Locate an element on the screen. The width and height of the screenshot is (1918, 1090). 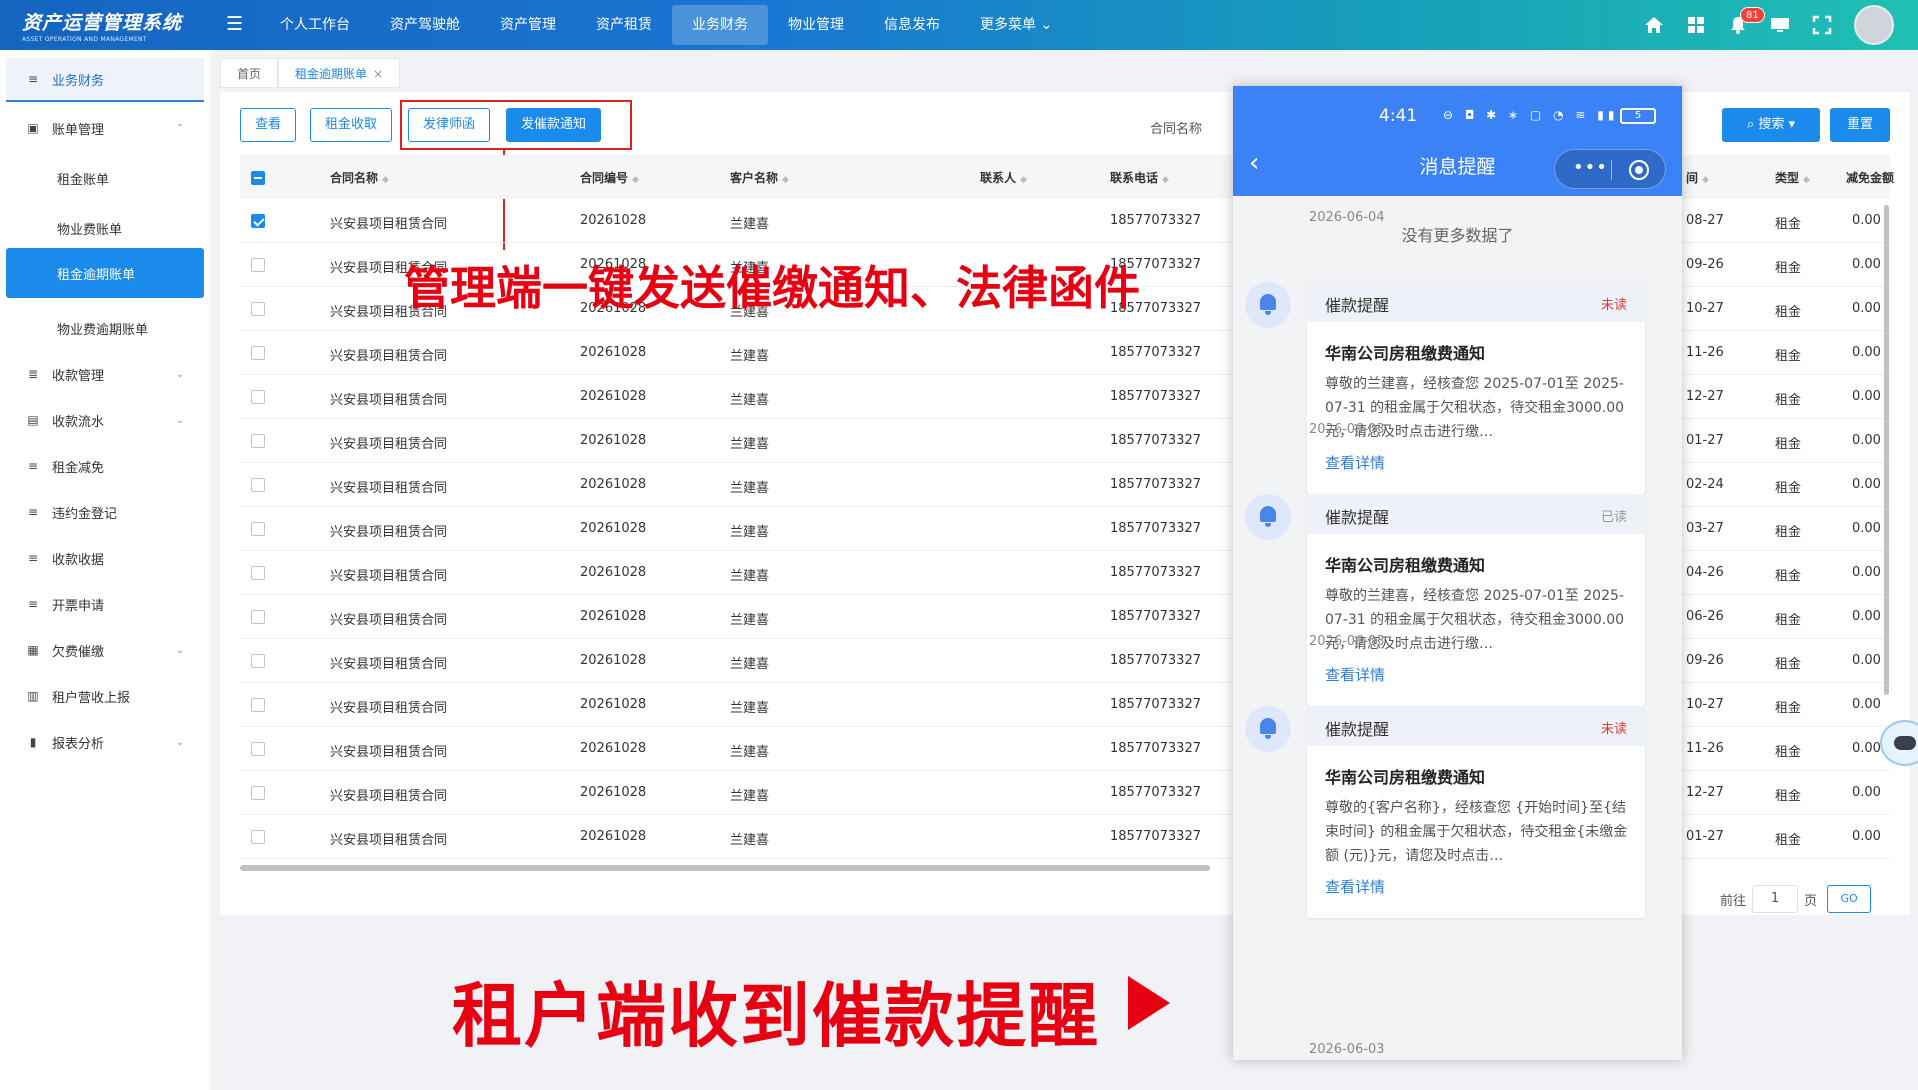
sidebar-item-bill-management: ▣ 账单管理 ⌃ is located at coordinates (105, 128).